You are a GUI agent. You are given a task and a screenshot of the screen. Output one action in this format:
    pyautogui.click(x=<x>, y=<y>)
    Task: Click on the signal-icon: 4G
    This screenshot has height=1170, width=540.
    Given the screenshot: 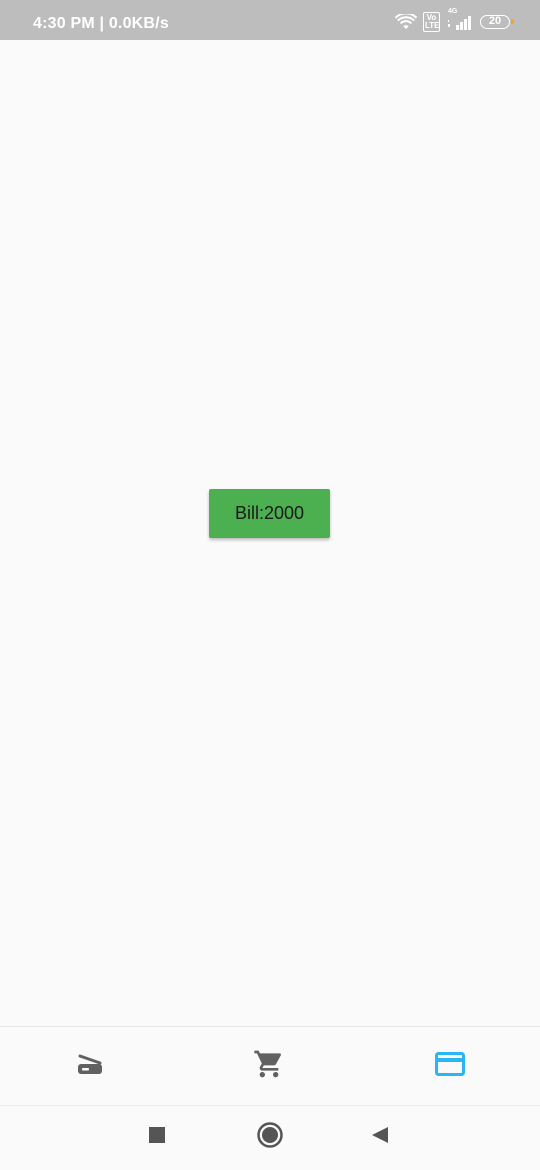 What is the action you would take?
    pyautogui.click(x=460, y=19)
    